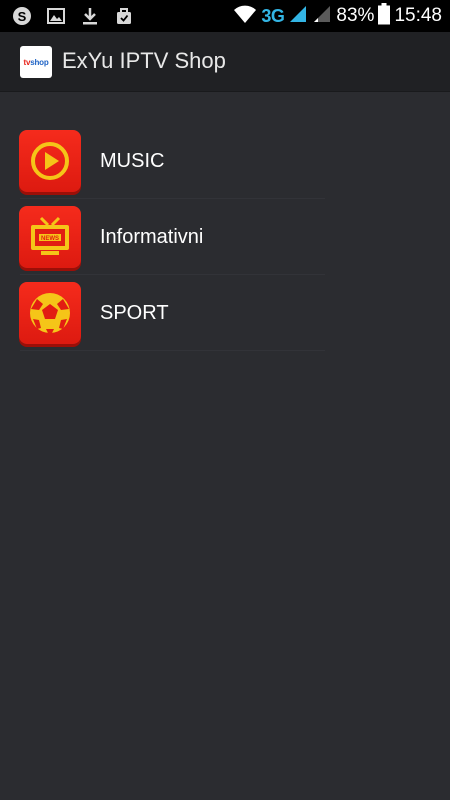  Describe the element at coordinates (225, 161) in the screenshot. I see `list-item-music: MUSIC` at that location.